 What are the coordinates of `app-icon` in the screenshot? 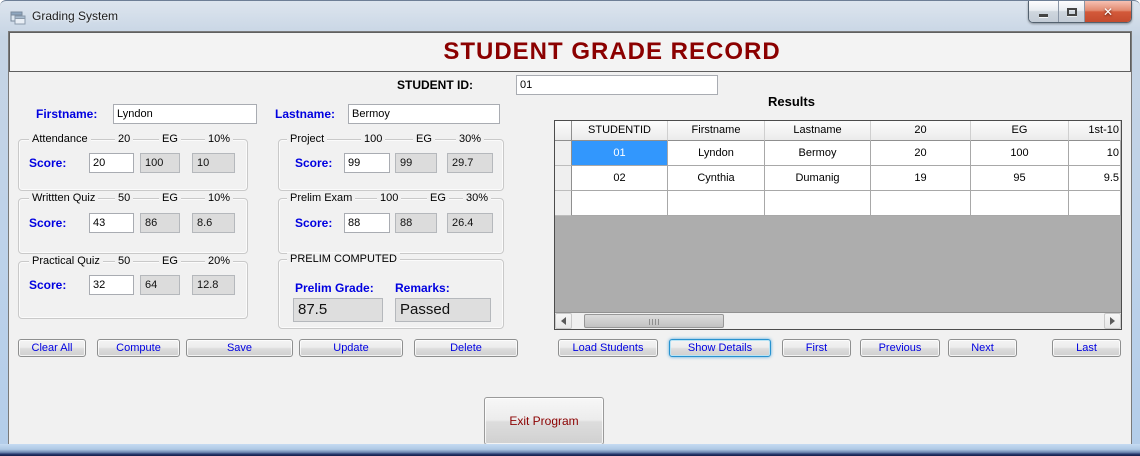 It's located at (18, 18).